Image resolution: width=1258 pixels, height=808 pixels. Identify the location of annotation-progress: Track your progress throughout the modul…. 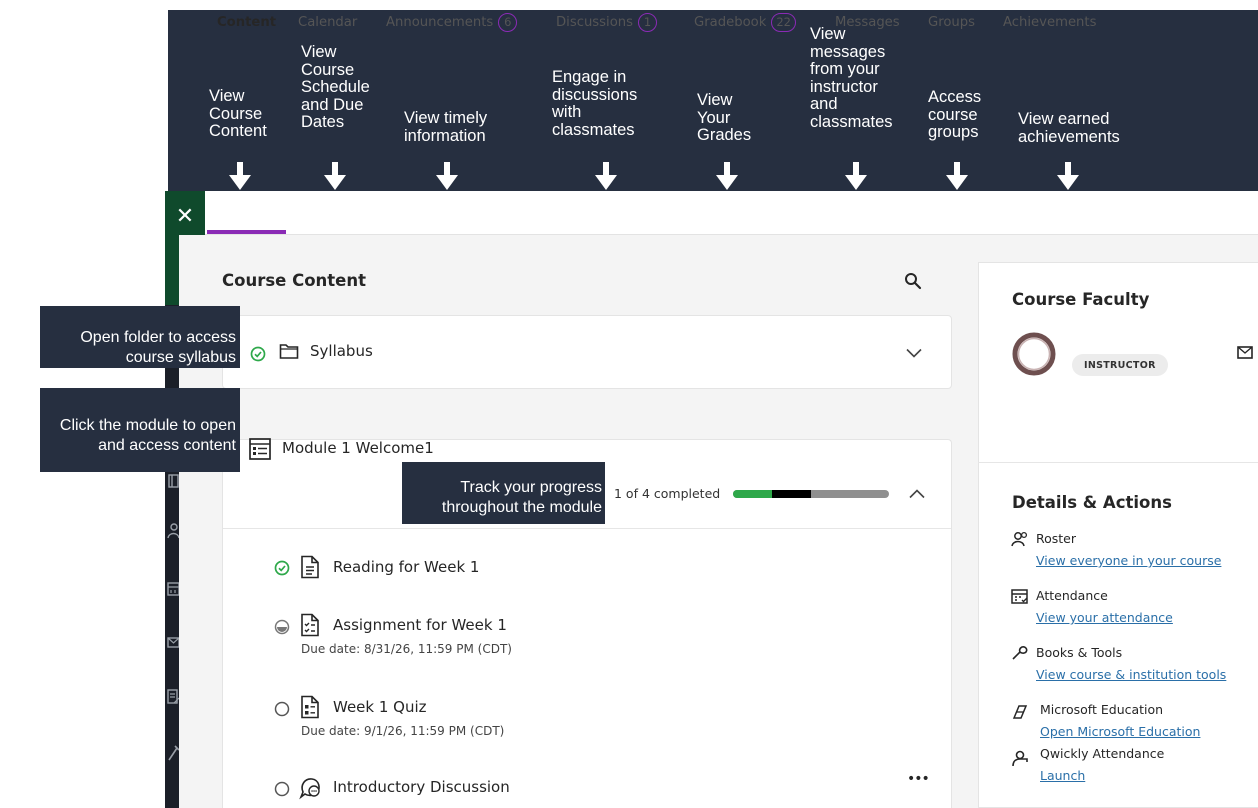
(503, 493).